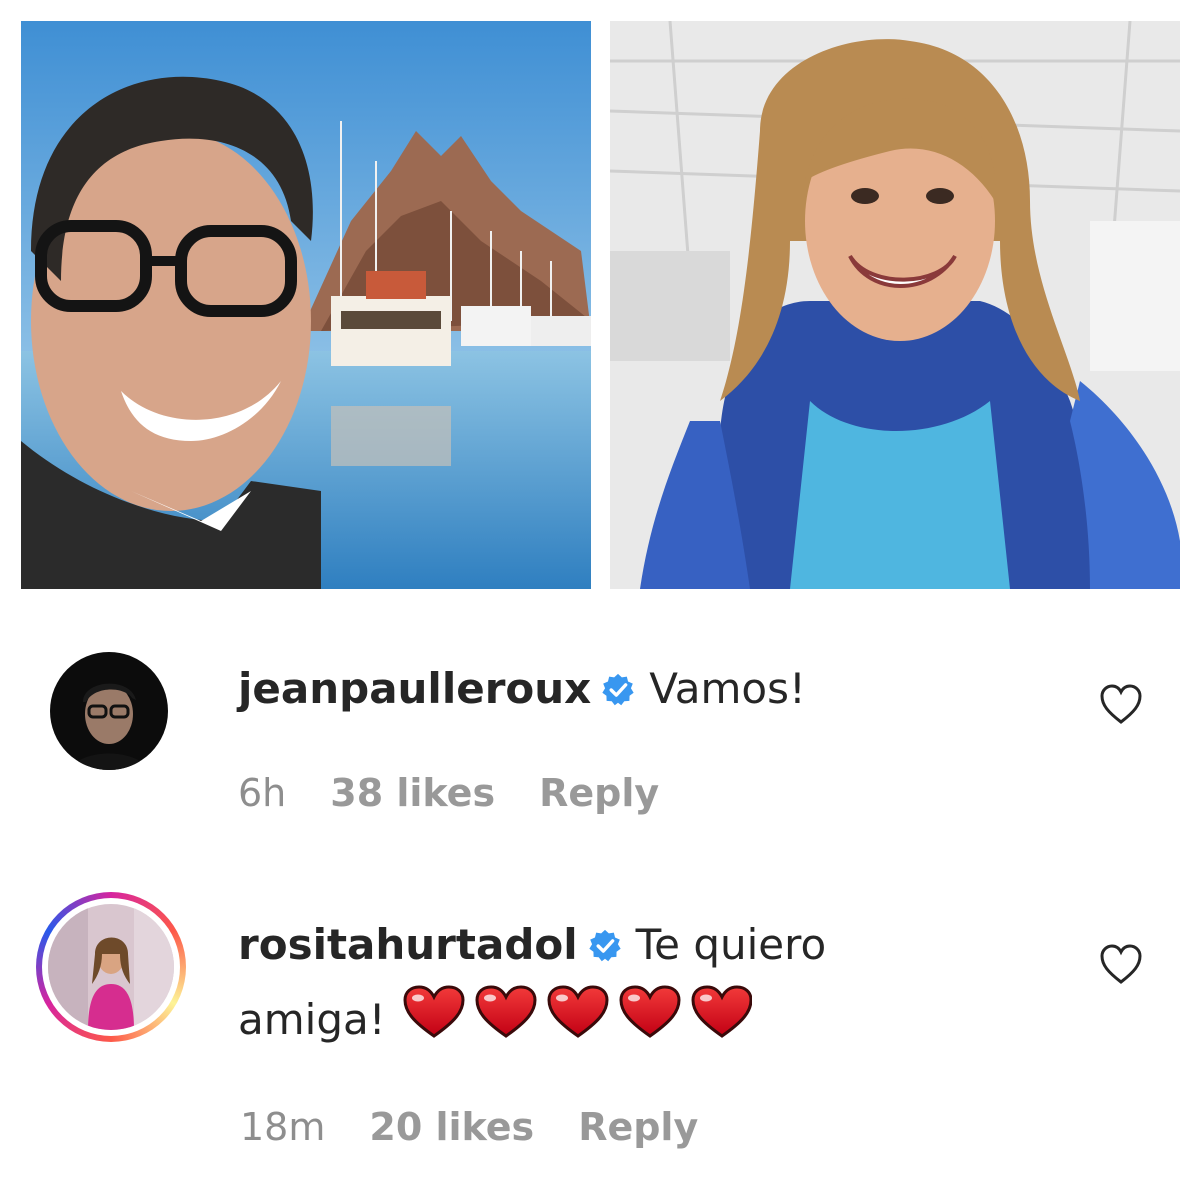 This screenshot has height=1200, width=1200. I want to click on red-heart-emoji-icons, so click(577, 1012).